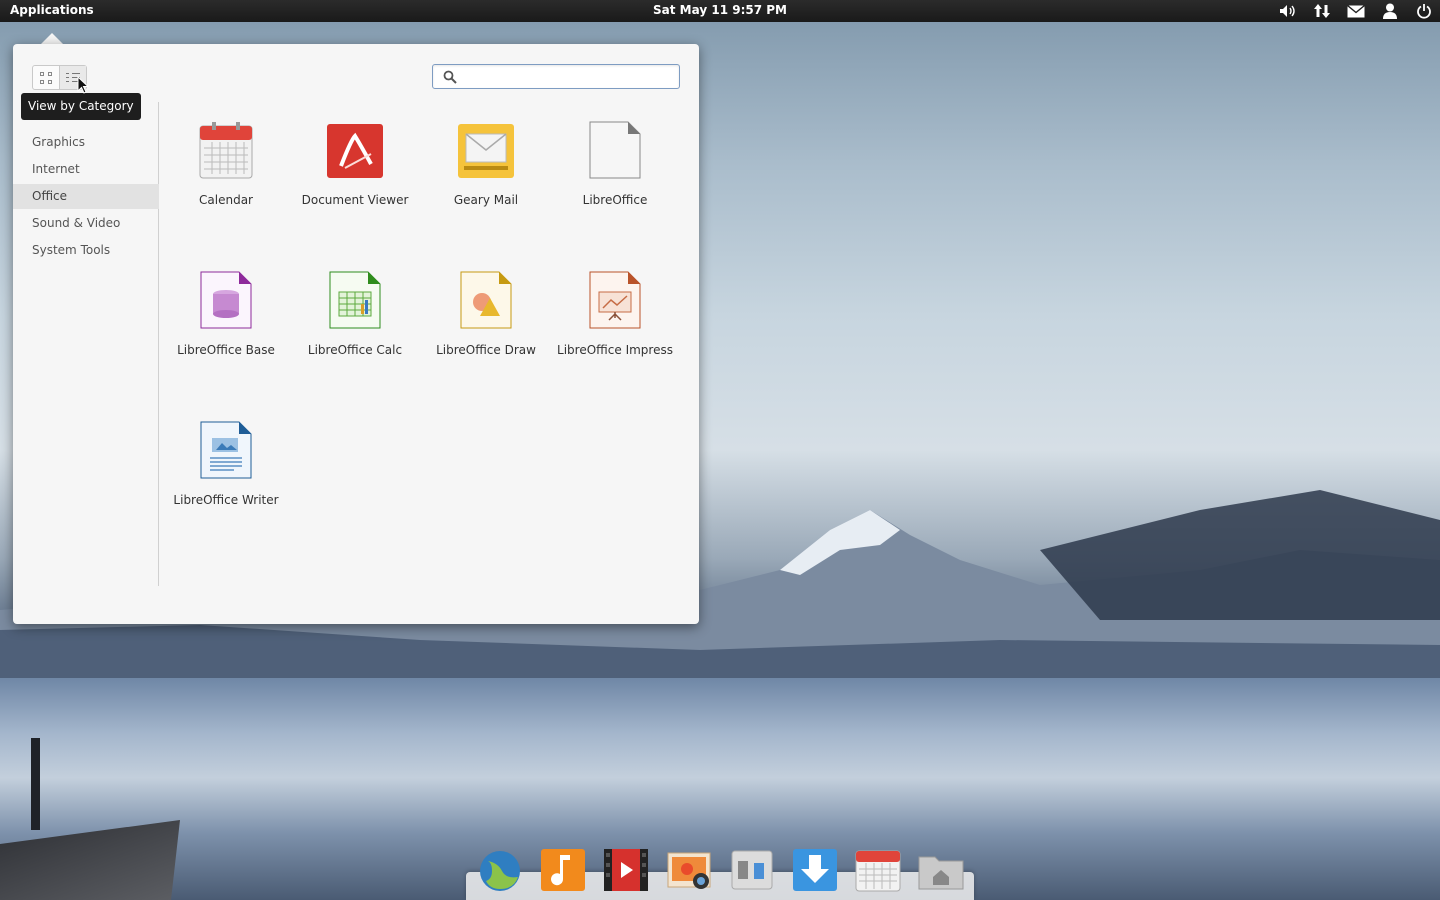 This screenshot has width=1440, height=900. I want to click on software-icon, so click(815, 869).